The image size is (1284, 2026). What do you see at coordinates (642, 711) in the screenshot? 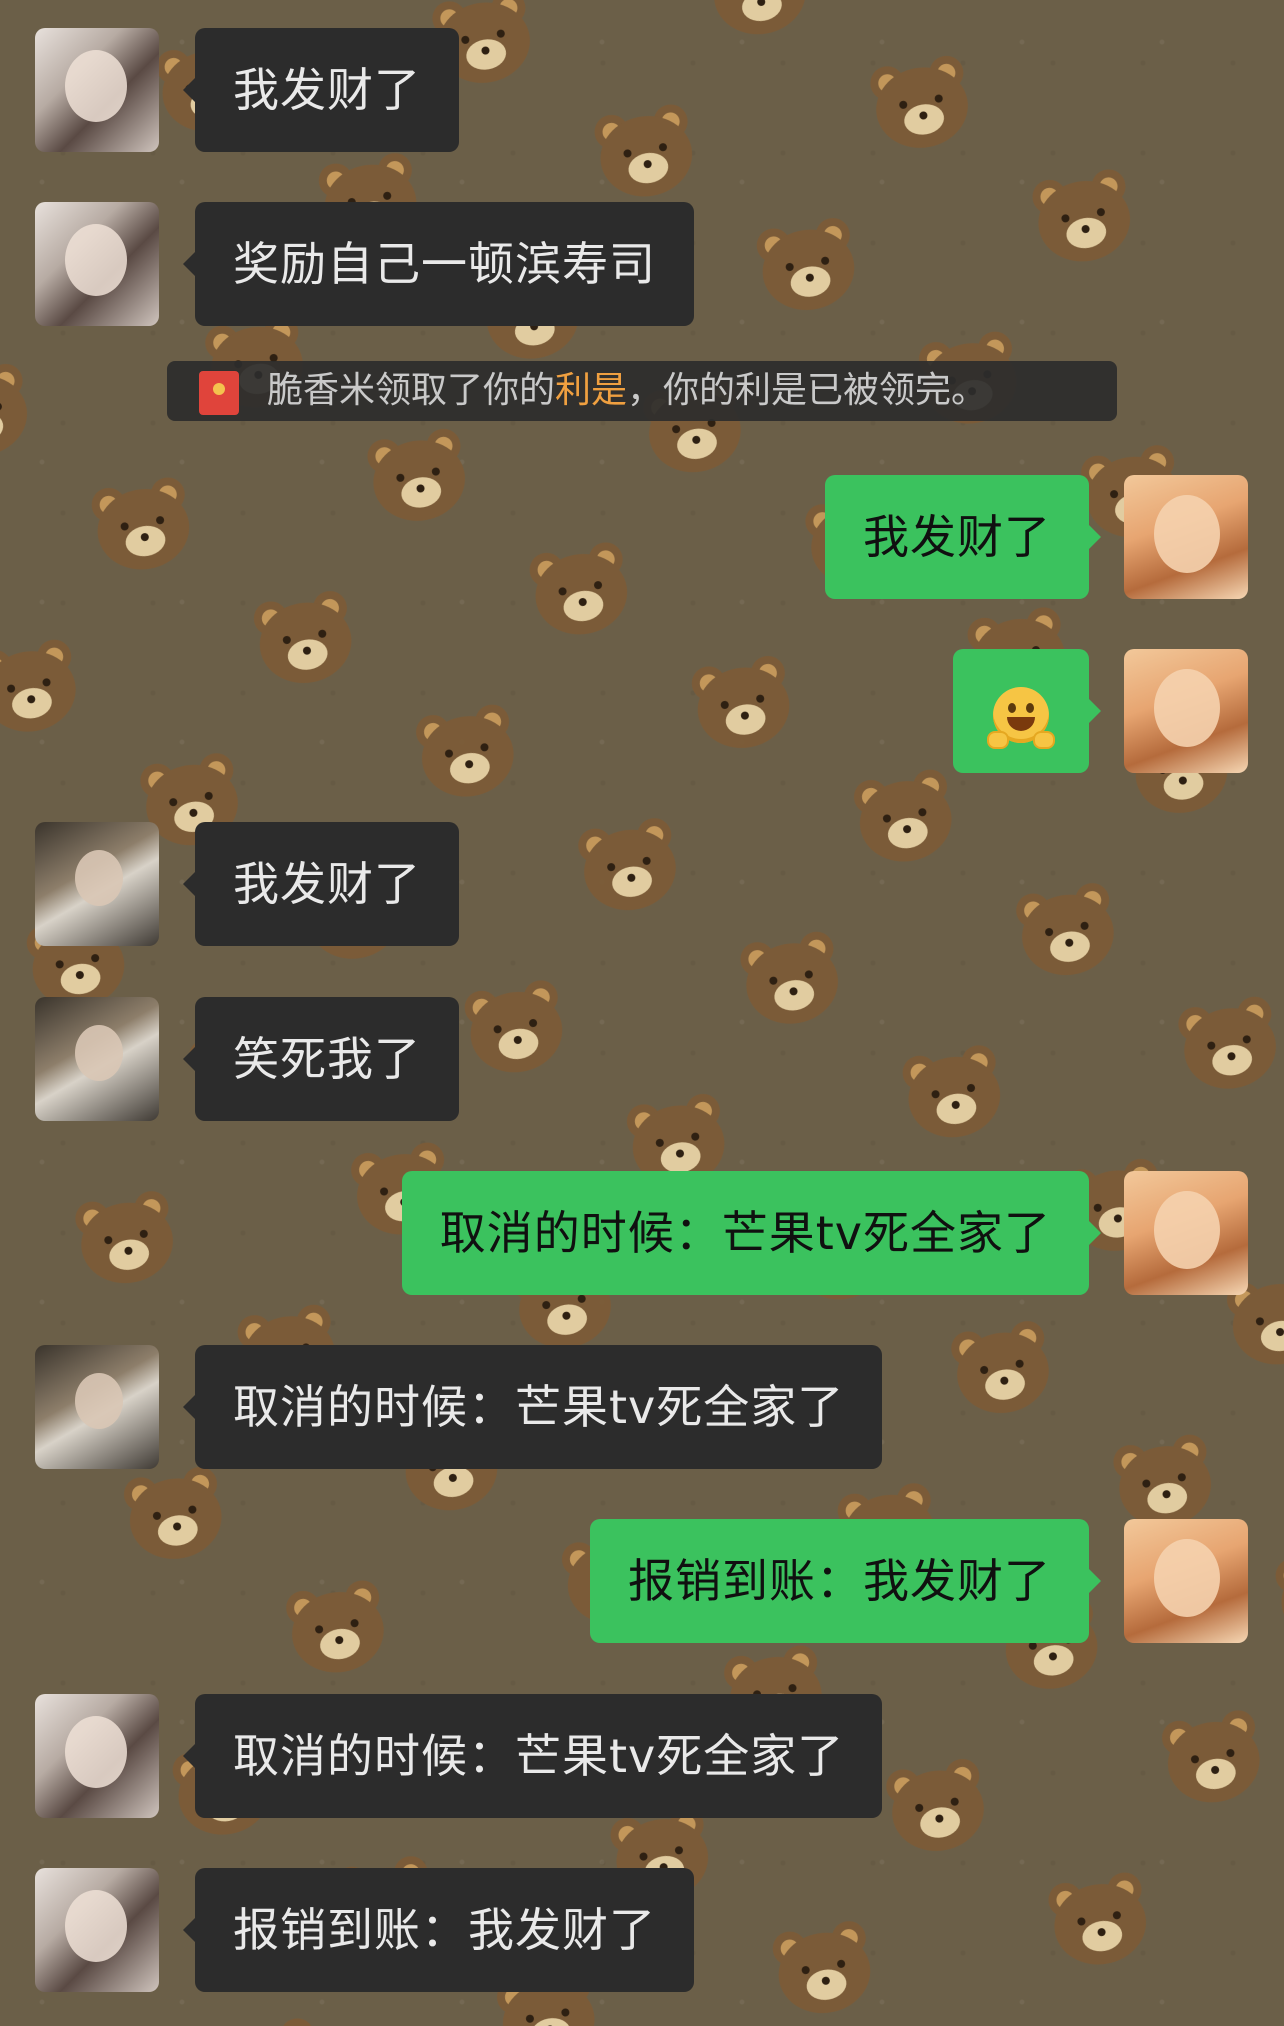
I see `message-row` at bounding box center [642, 711].